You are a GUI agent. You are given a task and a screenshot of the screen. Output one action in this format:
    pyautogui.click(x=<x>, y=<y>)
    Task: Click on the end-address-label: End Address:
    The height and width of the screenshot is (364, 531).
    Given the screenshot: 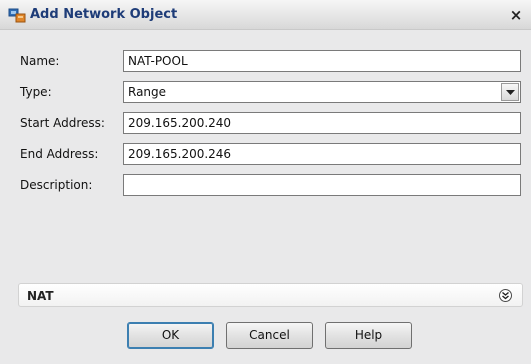 What is the action you would take?
    pyautogui.click(x=59, y=154)
    